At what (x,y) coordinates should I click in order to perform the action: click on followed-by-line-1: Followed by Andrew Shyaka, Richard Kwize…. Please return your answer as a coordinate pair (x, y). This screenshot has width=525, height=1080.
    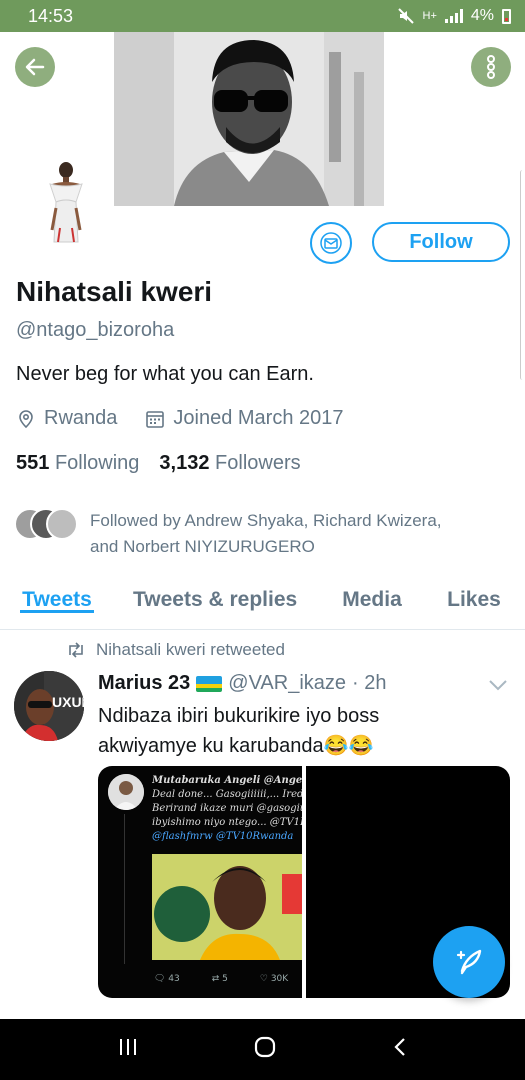
    Looking at the image, I should click on (266, 520).